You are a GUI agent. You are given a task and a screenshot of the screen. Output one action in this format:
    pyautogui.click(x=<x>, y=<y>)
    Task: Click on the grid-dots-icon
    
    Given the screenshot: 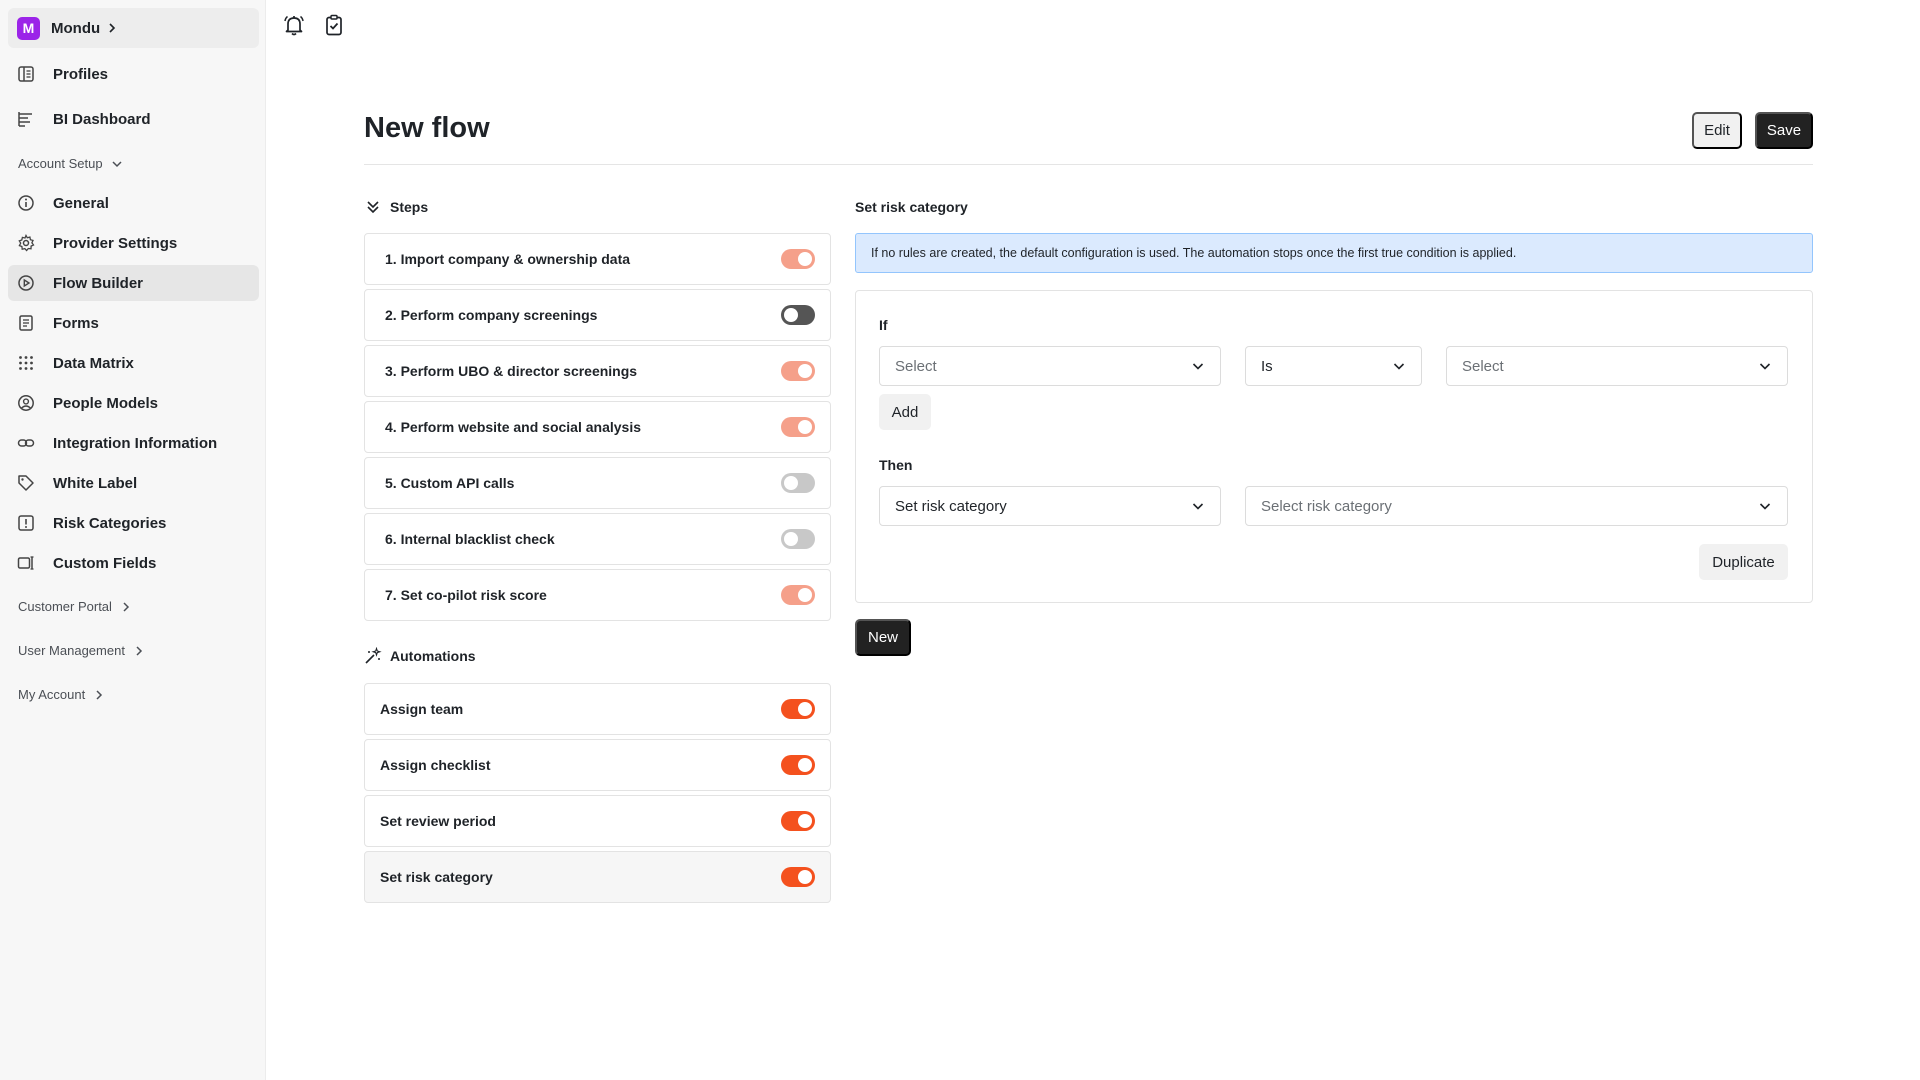 What is the action you would take?
    pyautogui.click(x=26, y=363)
    